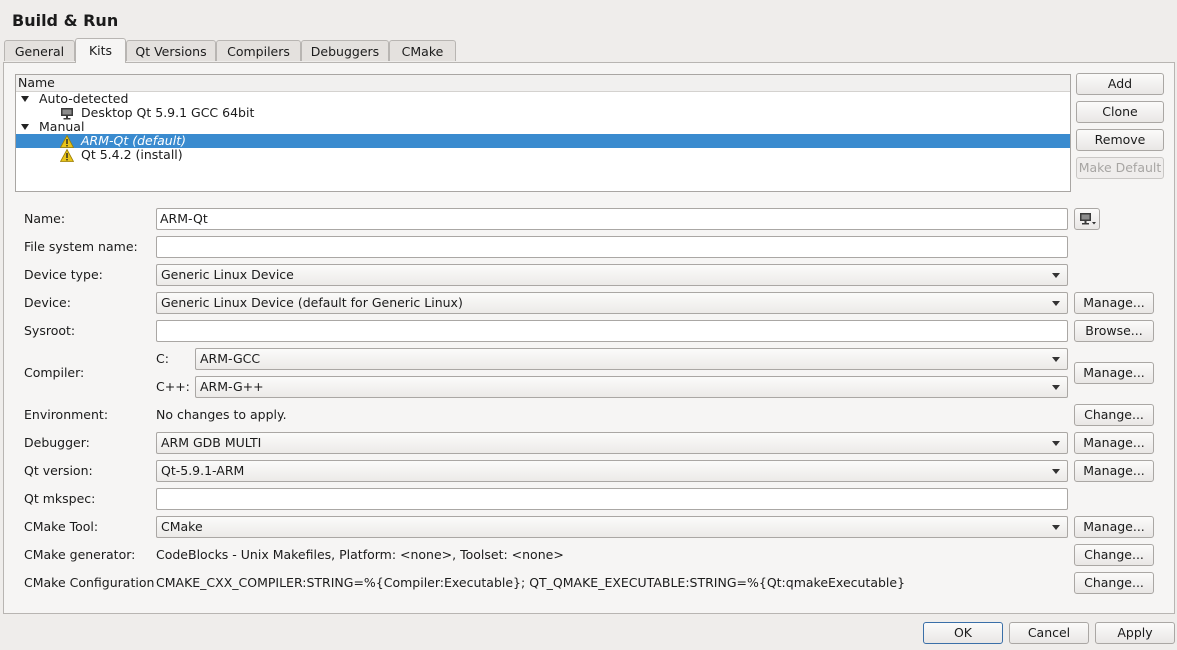 The width and height of the screenshot is (1177, 650). What do you see at coordinates (132, 154) in the screenshot?
I see `tree-item-label: Qt 5.4.2 (install)` at bounding box center [132, 154].